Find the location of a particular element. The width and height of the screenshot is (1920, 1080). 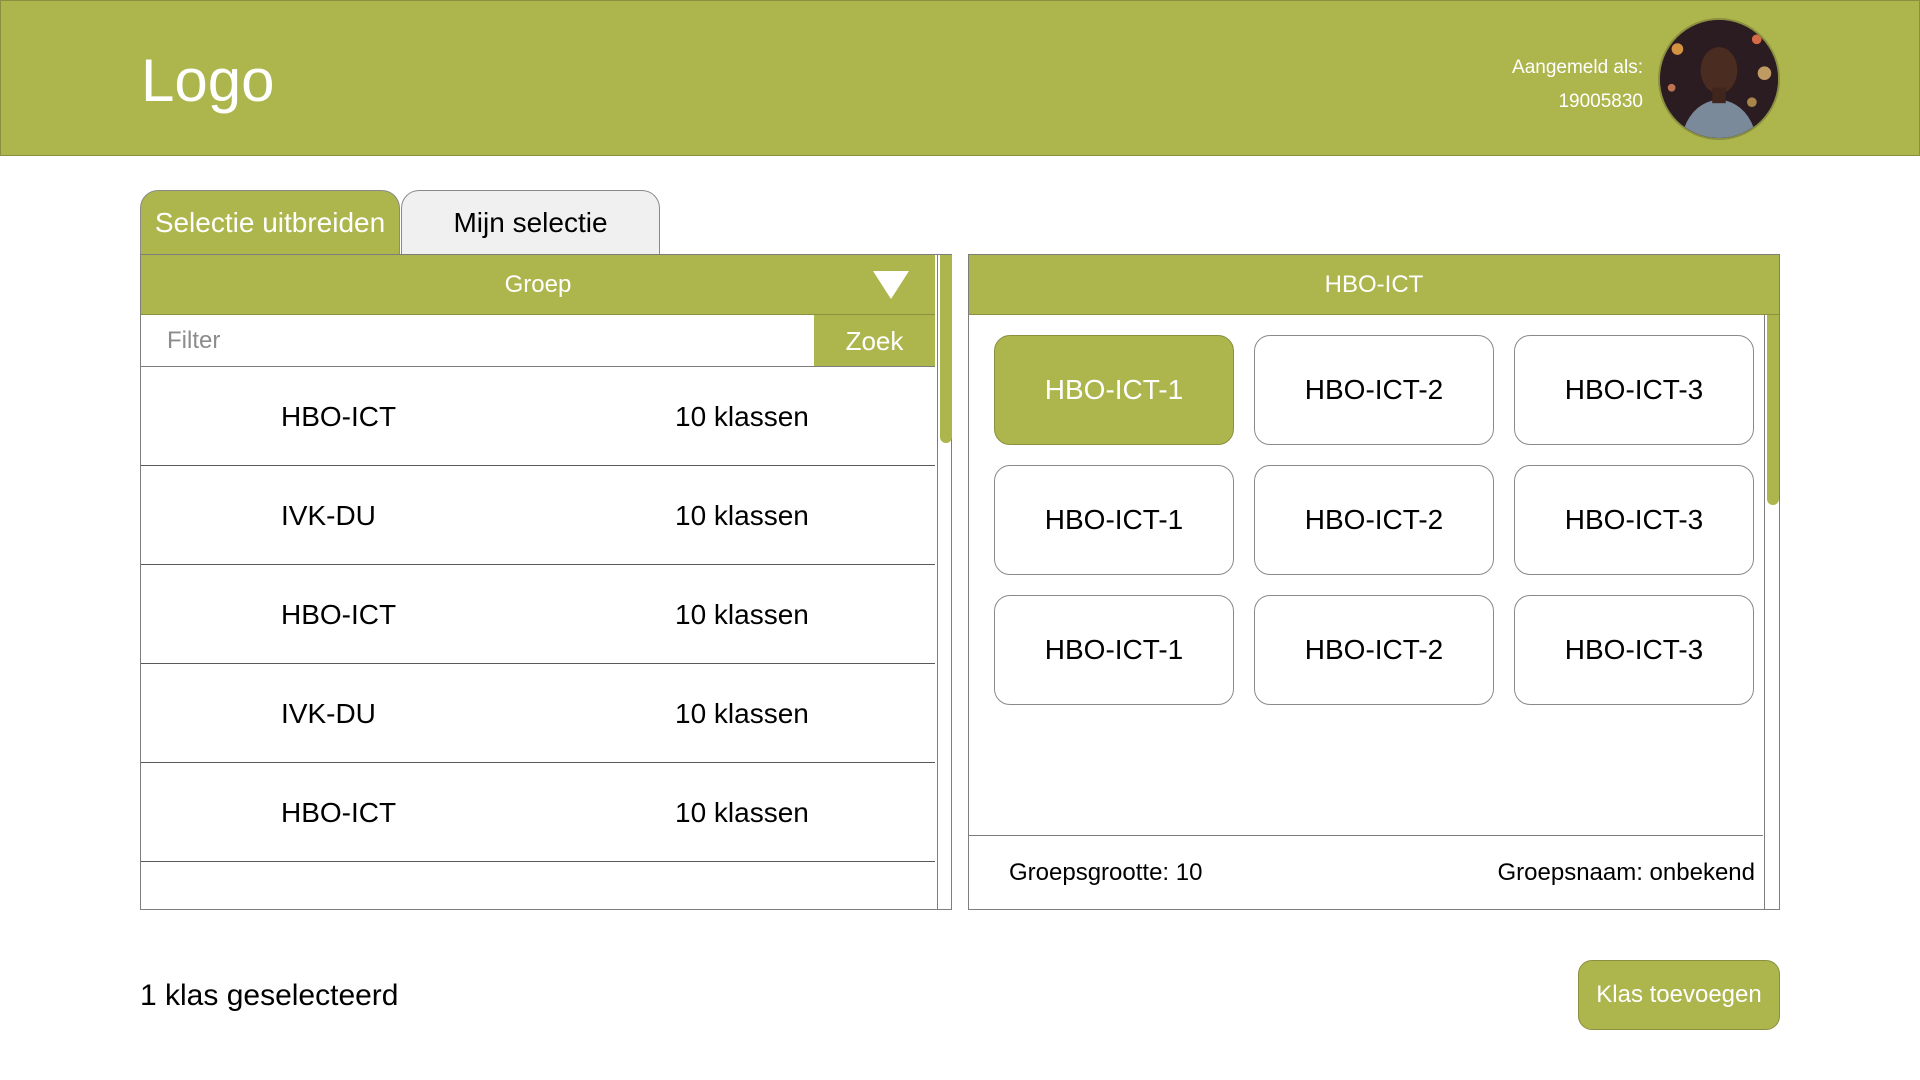

group-dropdown-label: Groep is located at coordinates (538, 284).